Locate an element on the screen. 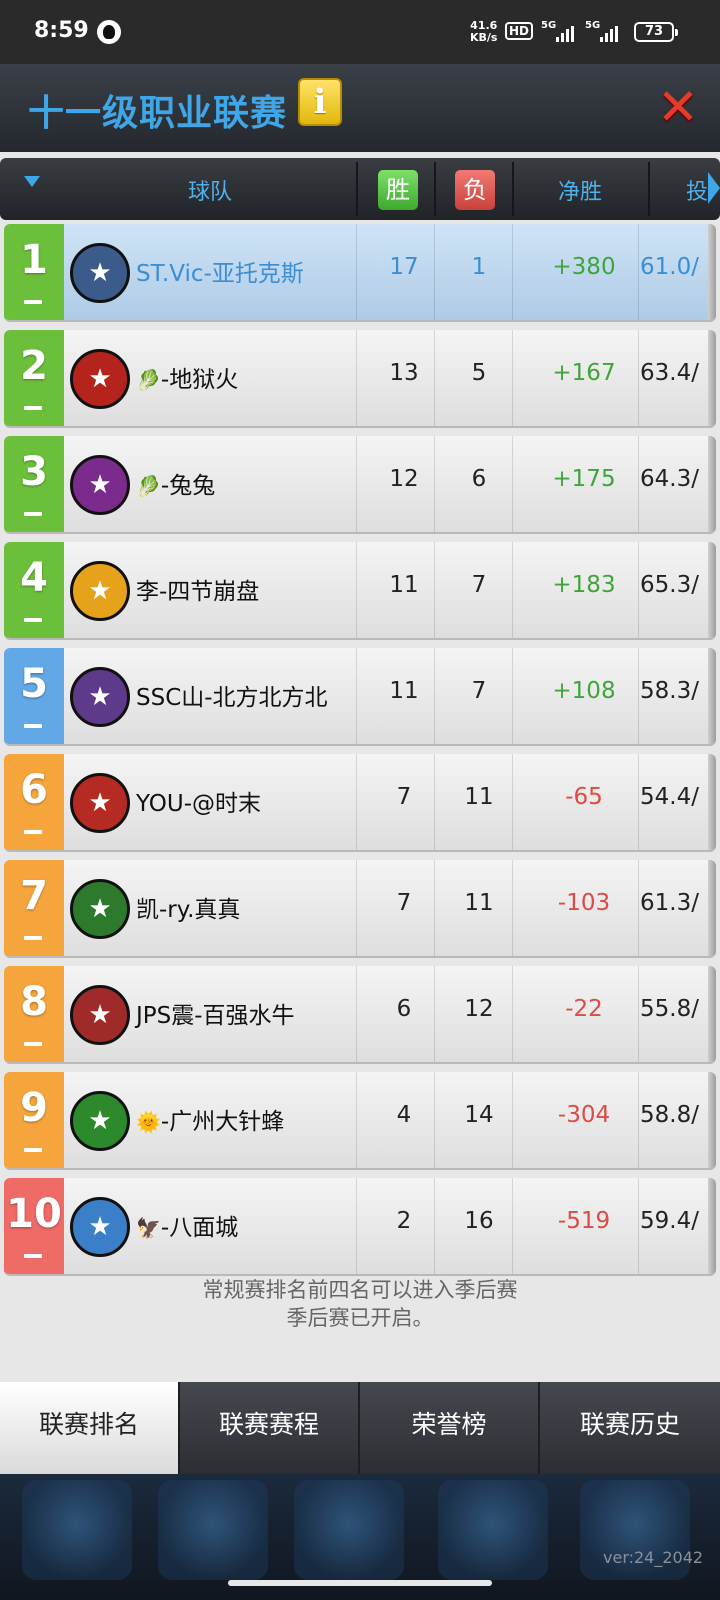  table-row: 4 ★ 李-四节崩盘 11 7 +183 65.3/ is located at coordinates (360, 591).